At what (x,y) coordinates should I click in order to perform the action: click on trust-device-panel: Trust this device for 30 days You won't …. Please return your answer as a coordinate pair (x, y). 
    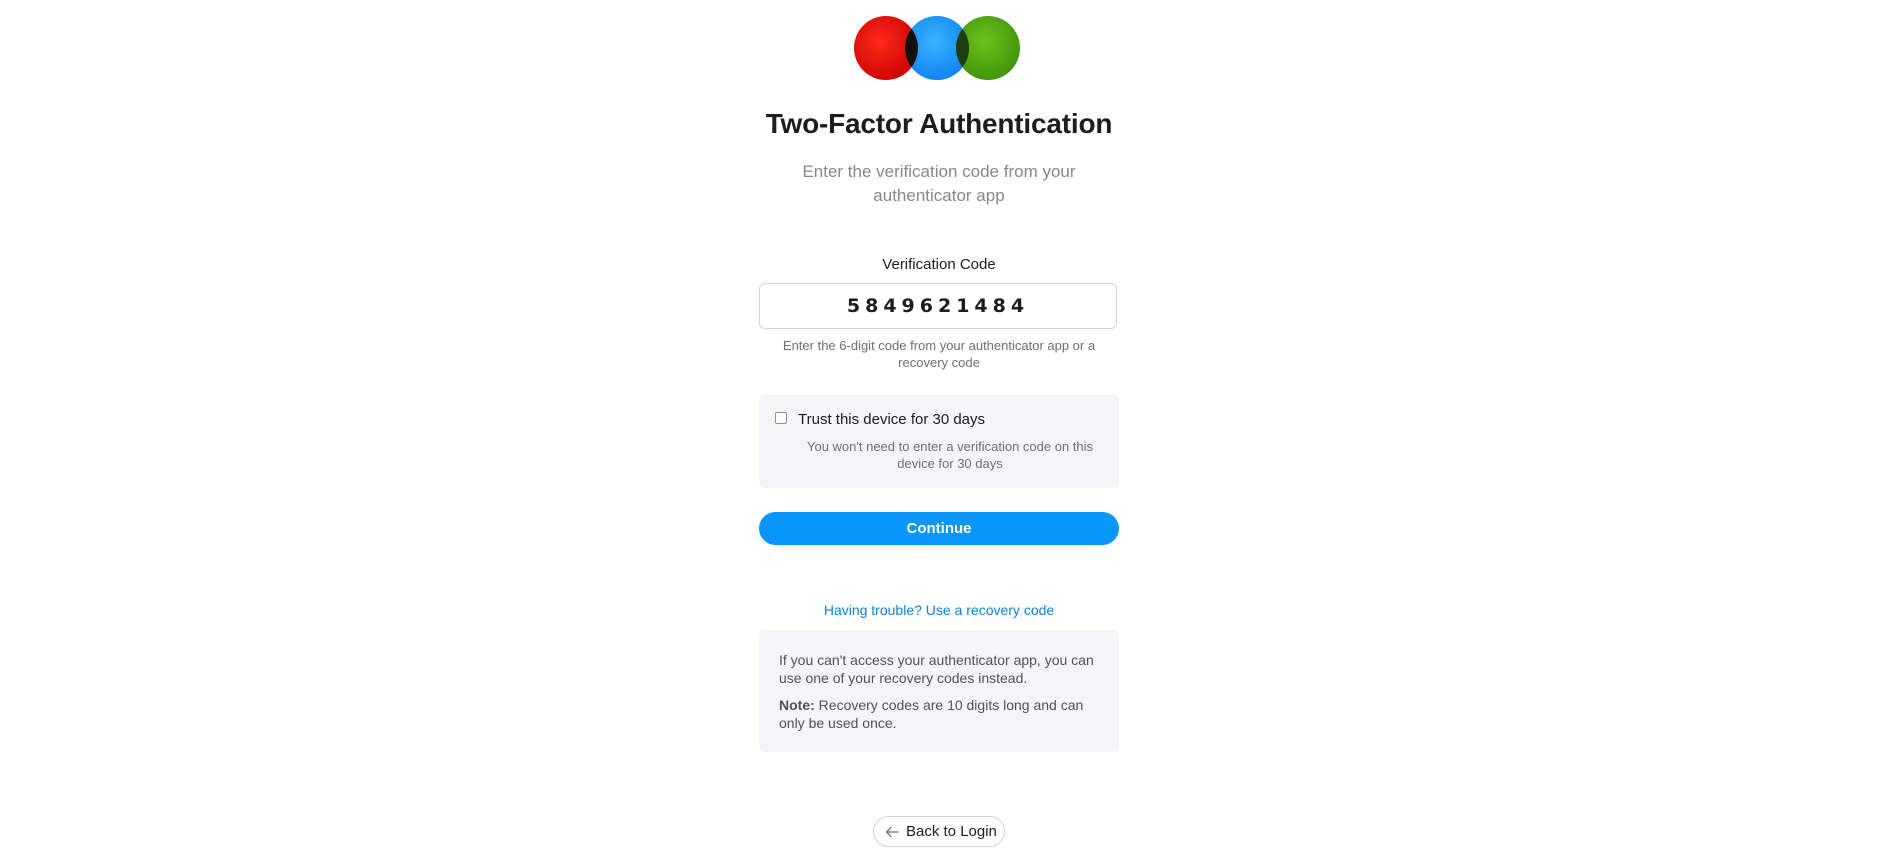
    Looking at the image, I should click on (939, 441).